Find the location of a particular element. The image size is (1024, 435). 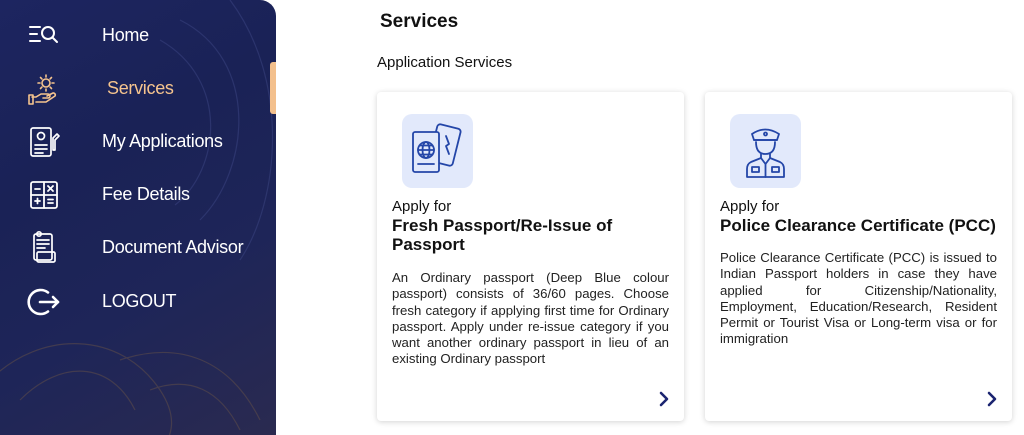

sidebar-item-label: LOGOUT is located at coordinates (139, 301).